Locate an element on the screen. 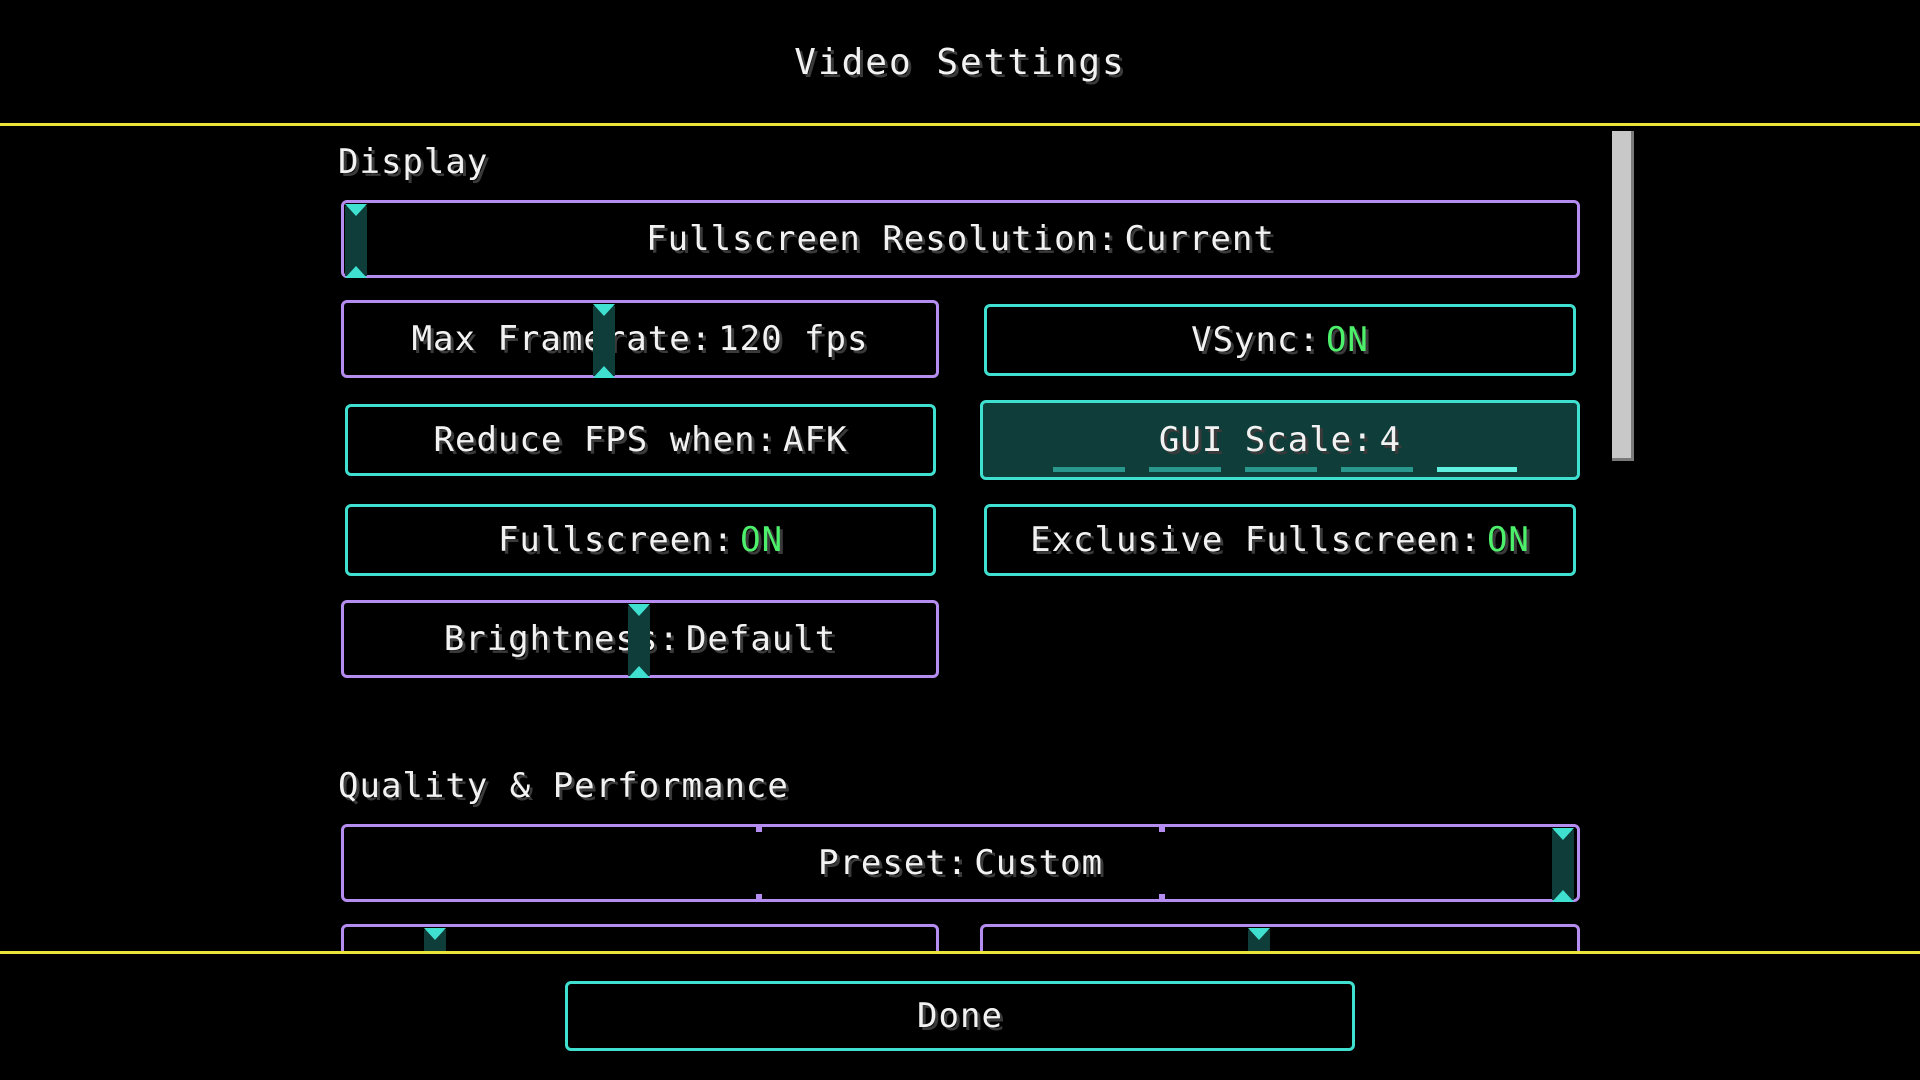 This screenshot has height=1080, width=1920. fullscreen-resolution-label: Fullscreen Resolution: is located at coordinates (882, 239).